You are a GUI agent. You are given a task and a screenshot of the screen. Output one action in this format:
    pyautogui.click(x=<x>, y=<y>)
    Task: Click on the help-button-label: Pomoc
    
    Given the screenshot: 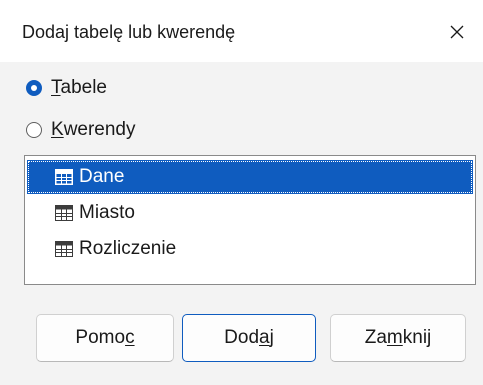 What is the action you would take?
    pyautogui.click(x=104, y=338)
    